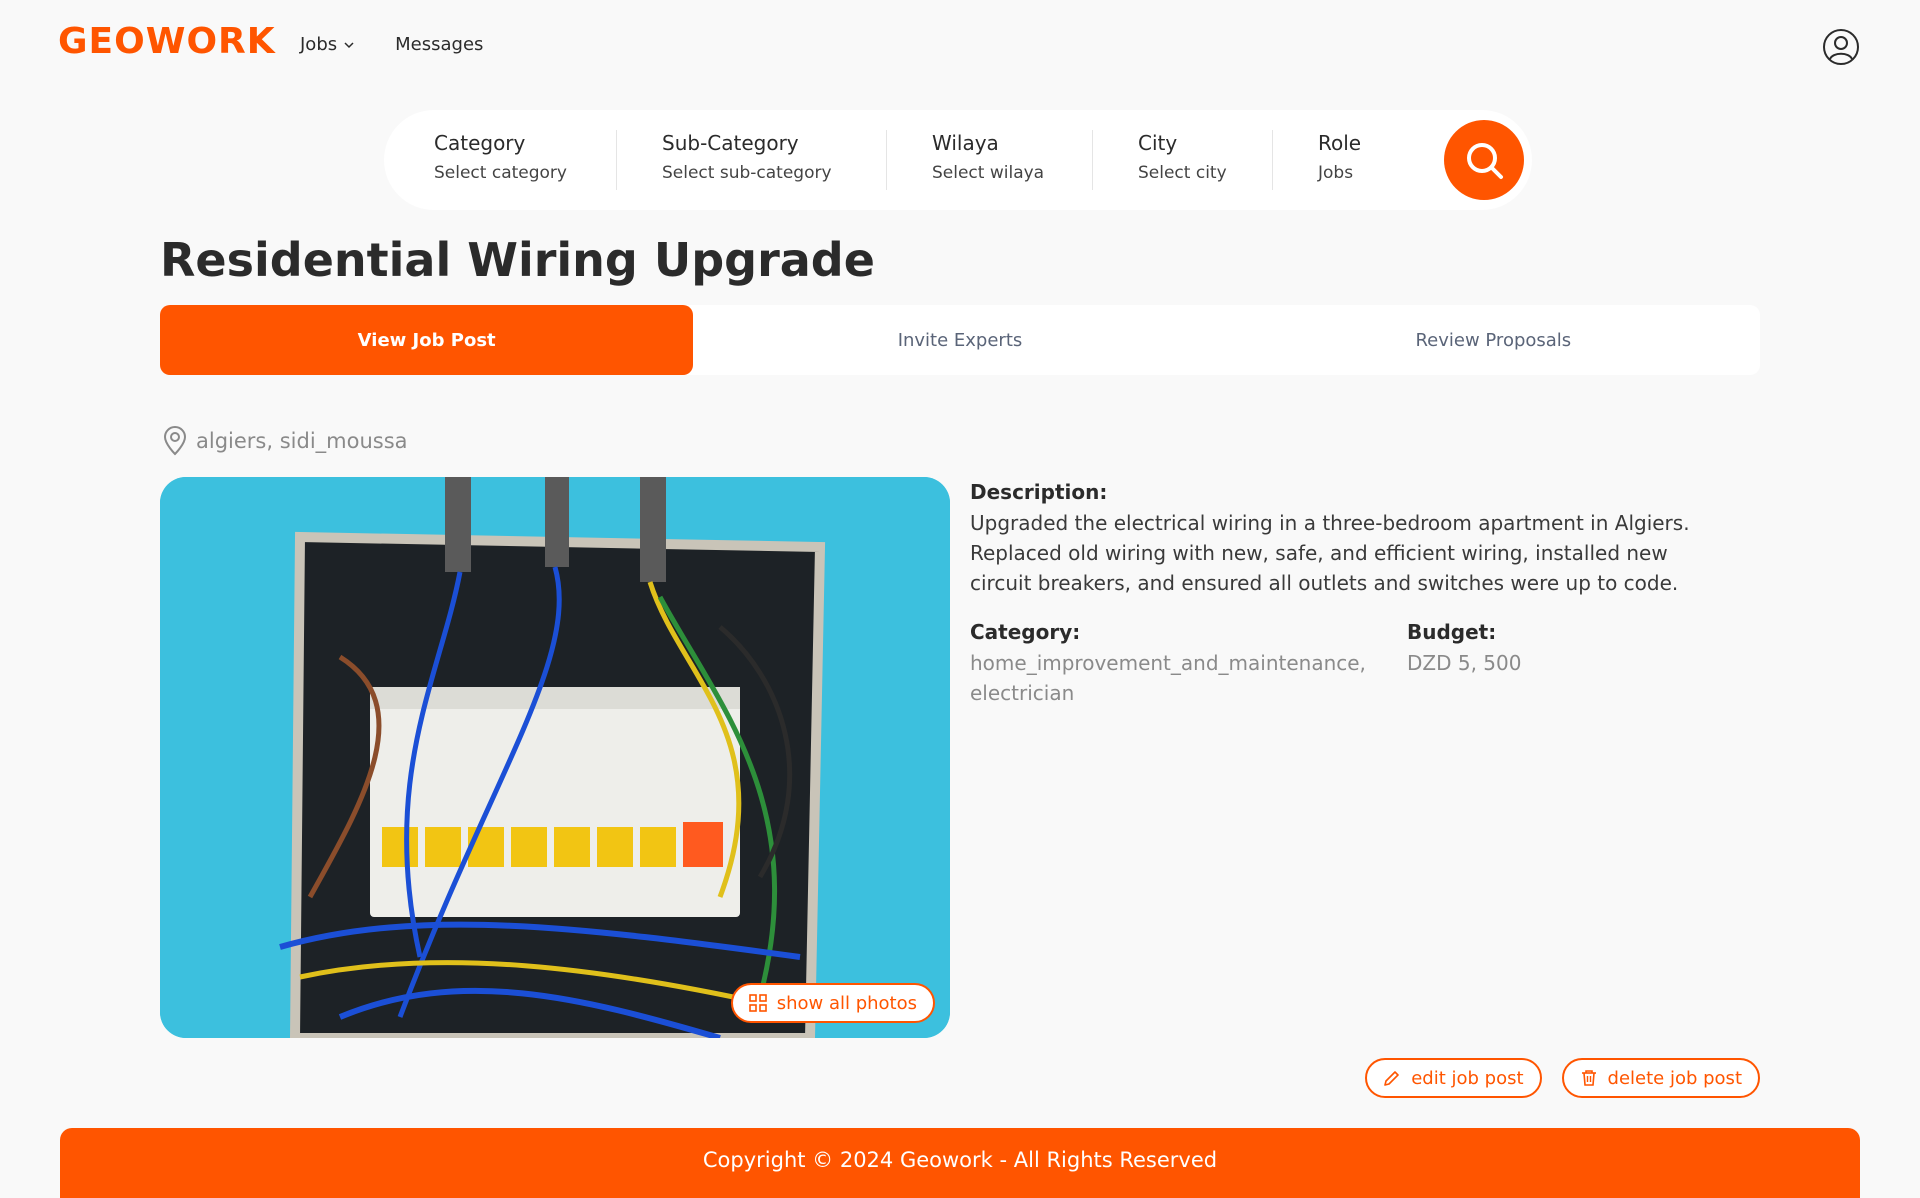  I want to click on search-field-role: Role Jobs, so click(1339, 160).